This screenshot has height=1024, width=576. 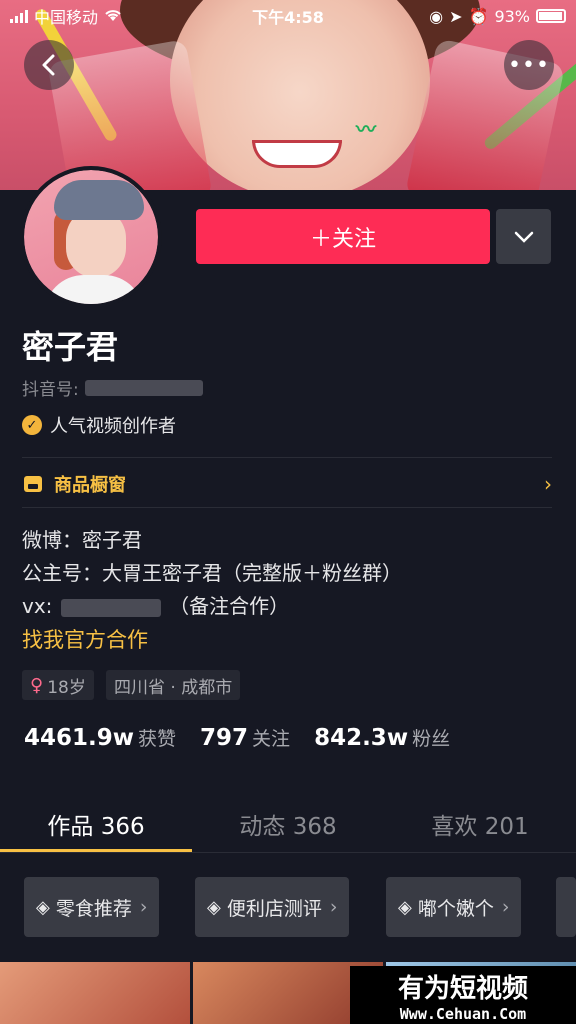 I want to click on bio-weibo: 微博：密子君, so click(x=82, y=540).